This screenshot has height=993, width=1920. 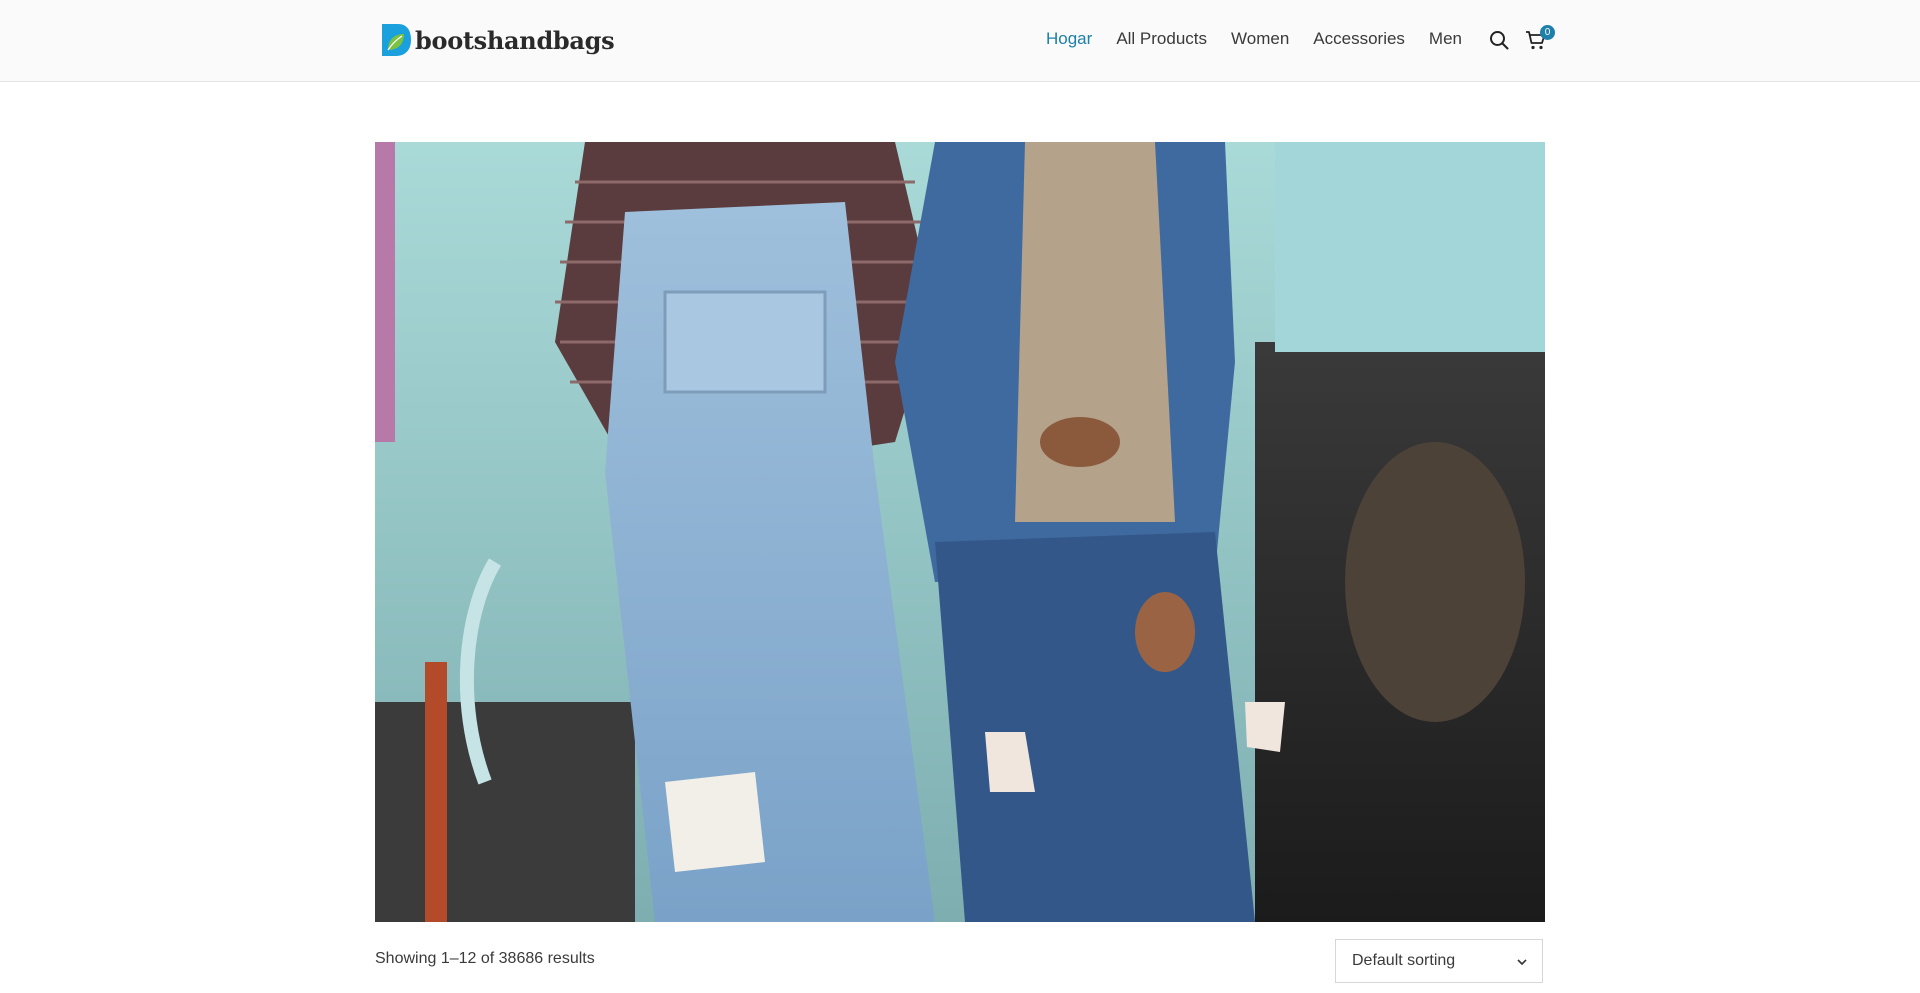 What do you see at coordinates (1522, 962) in the screenshot?
I see `chevron-down-icon` at bounding box center [1522, 962].